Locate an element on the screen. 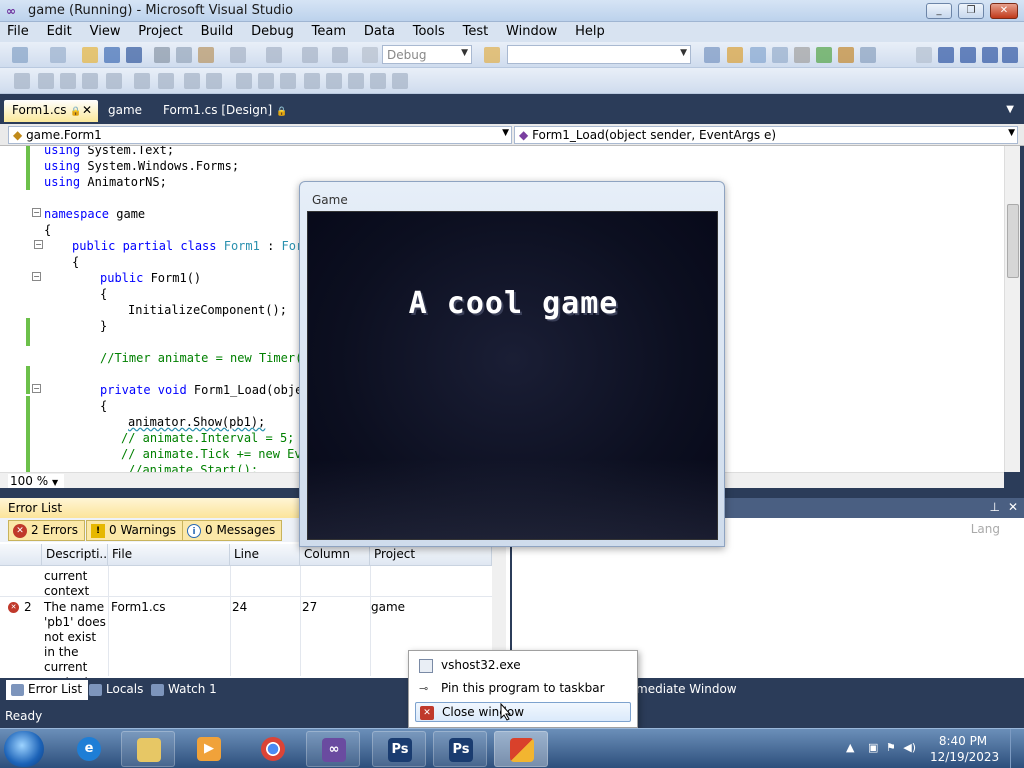  object-browser-icon is located at coordinates (758, 55).